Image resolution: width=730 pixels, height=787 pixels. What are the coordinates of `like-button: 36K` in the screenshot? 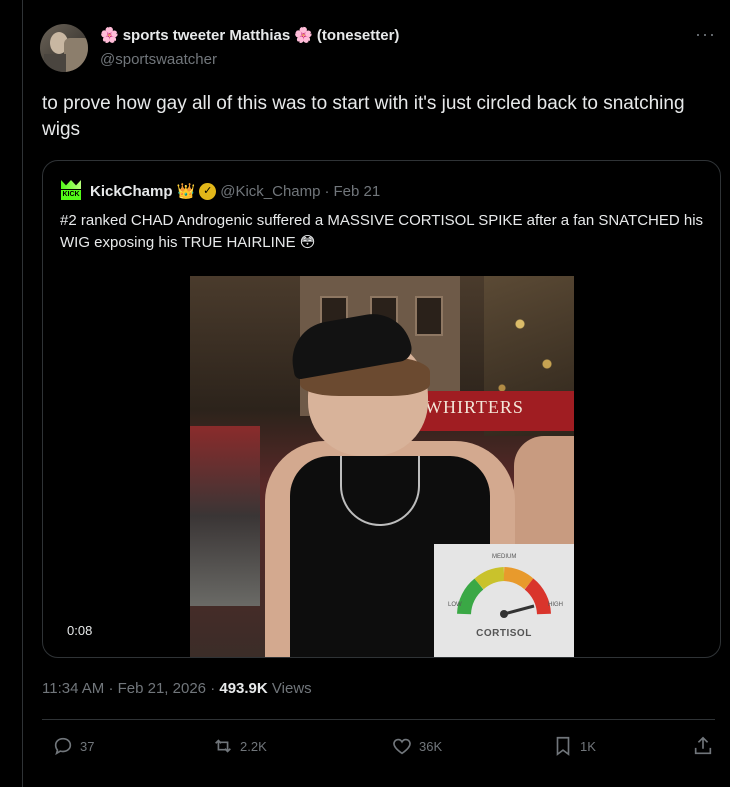 It's located at (416, 746).